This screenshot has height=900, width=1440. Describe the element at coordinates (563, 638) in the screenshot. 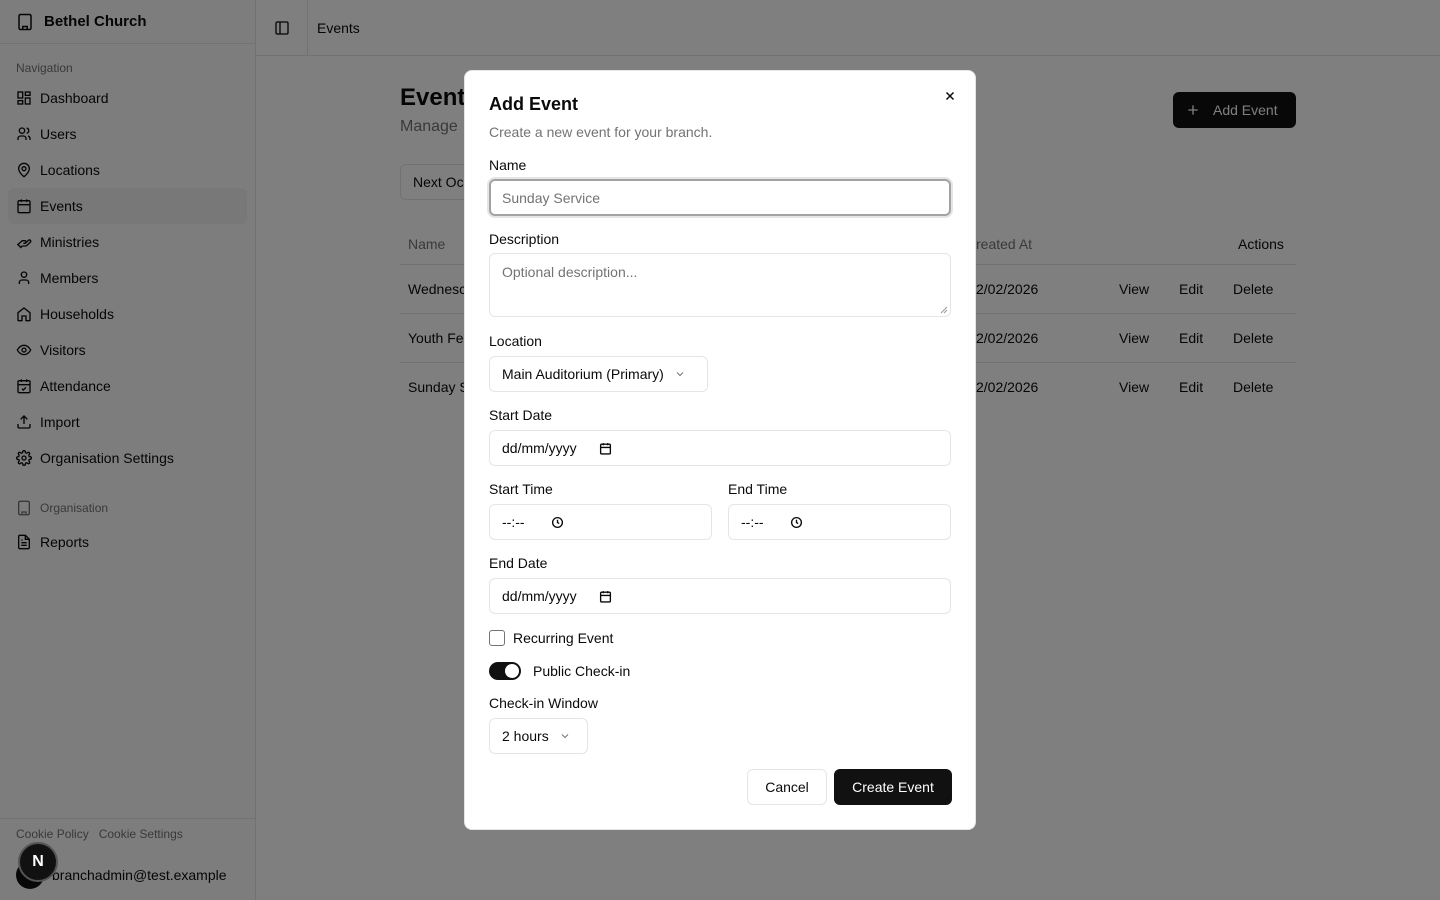

I see `recurring-event-label: Recurring Event` at that location.